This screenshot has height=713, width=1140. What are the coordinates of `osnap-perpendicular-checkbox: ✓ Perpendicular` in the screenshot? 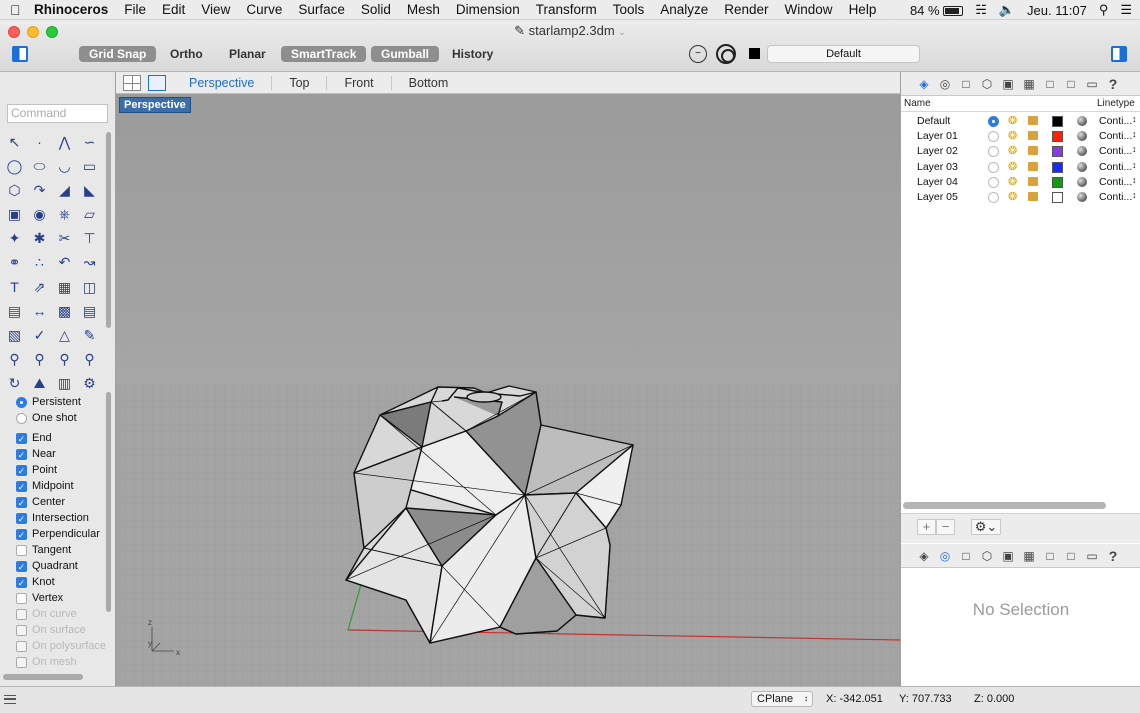 It's located at (62, 534).